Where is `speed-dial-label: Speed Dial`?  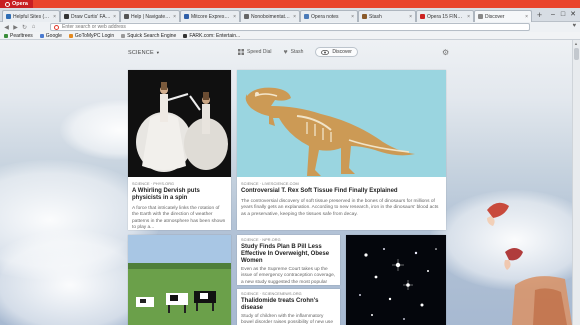 speed-dial-label: Speed Dial is located at coordinates (259, 52).